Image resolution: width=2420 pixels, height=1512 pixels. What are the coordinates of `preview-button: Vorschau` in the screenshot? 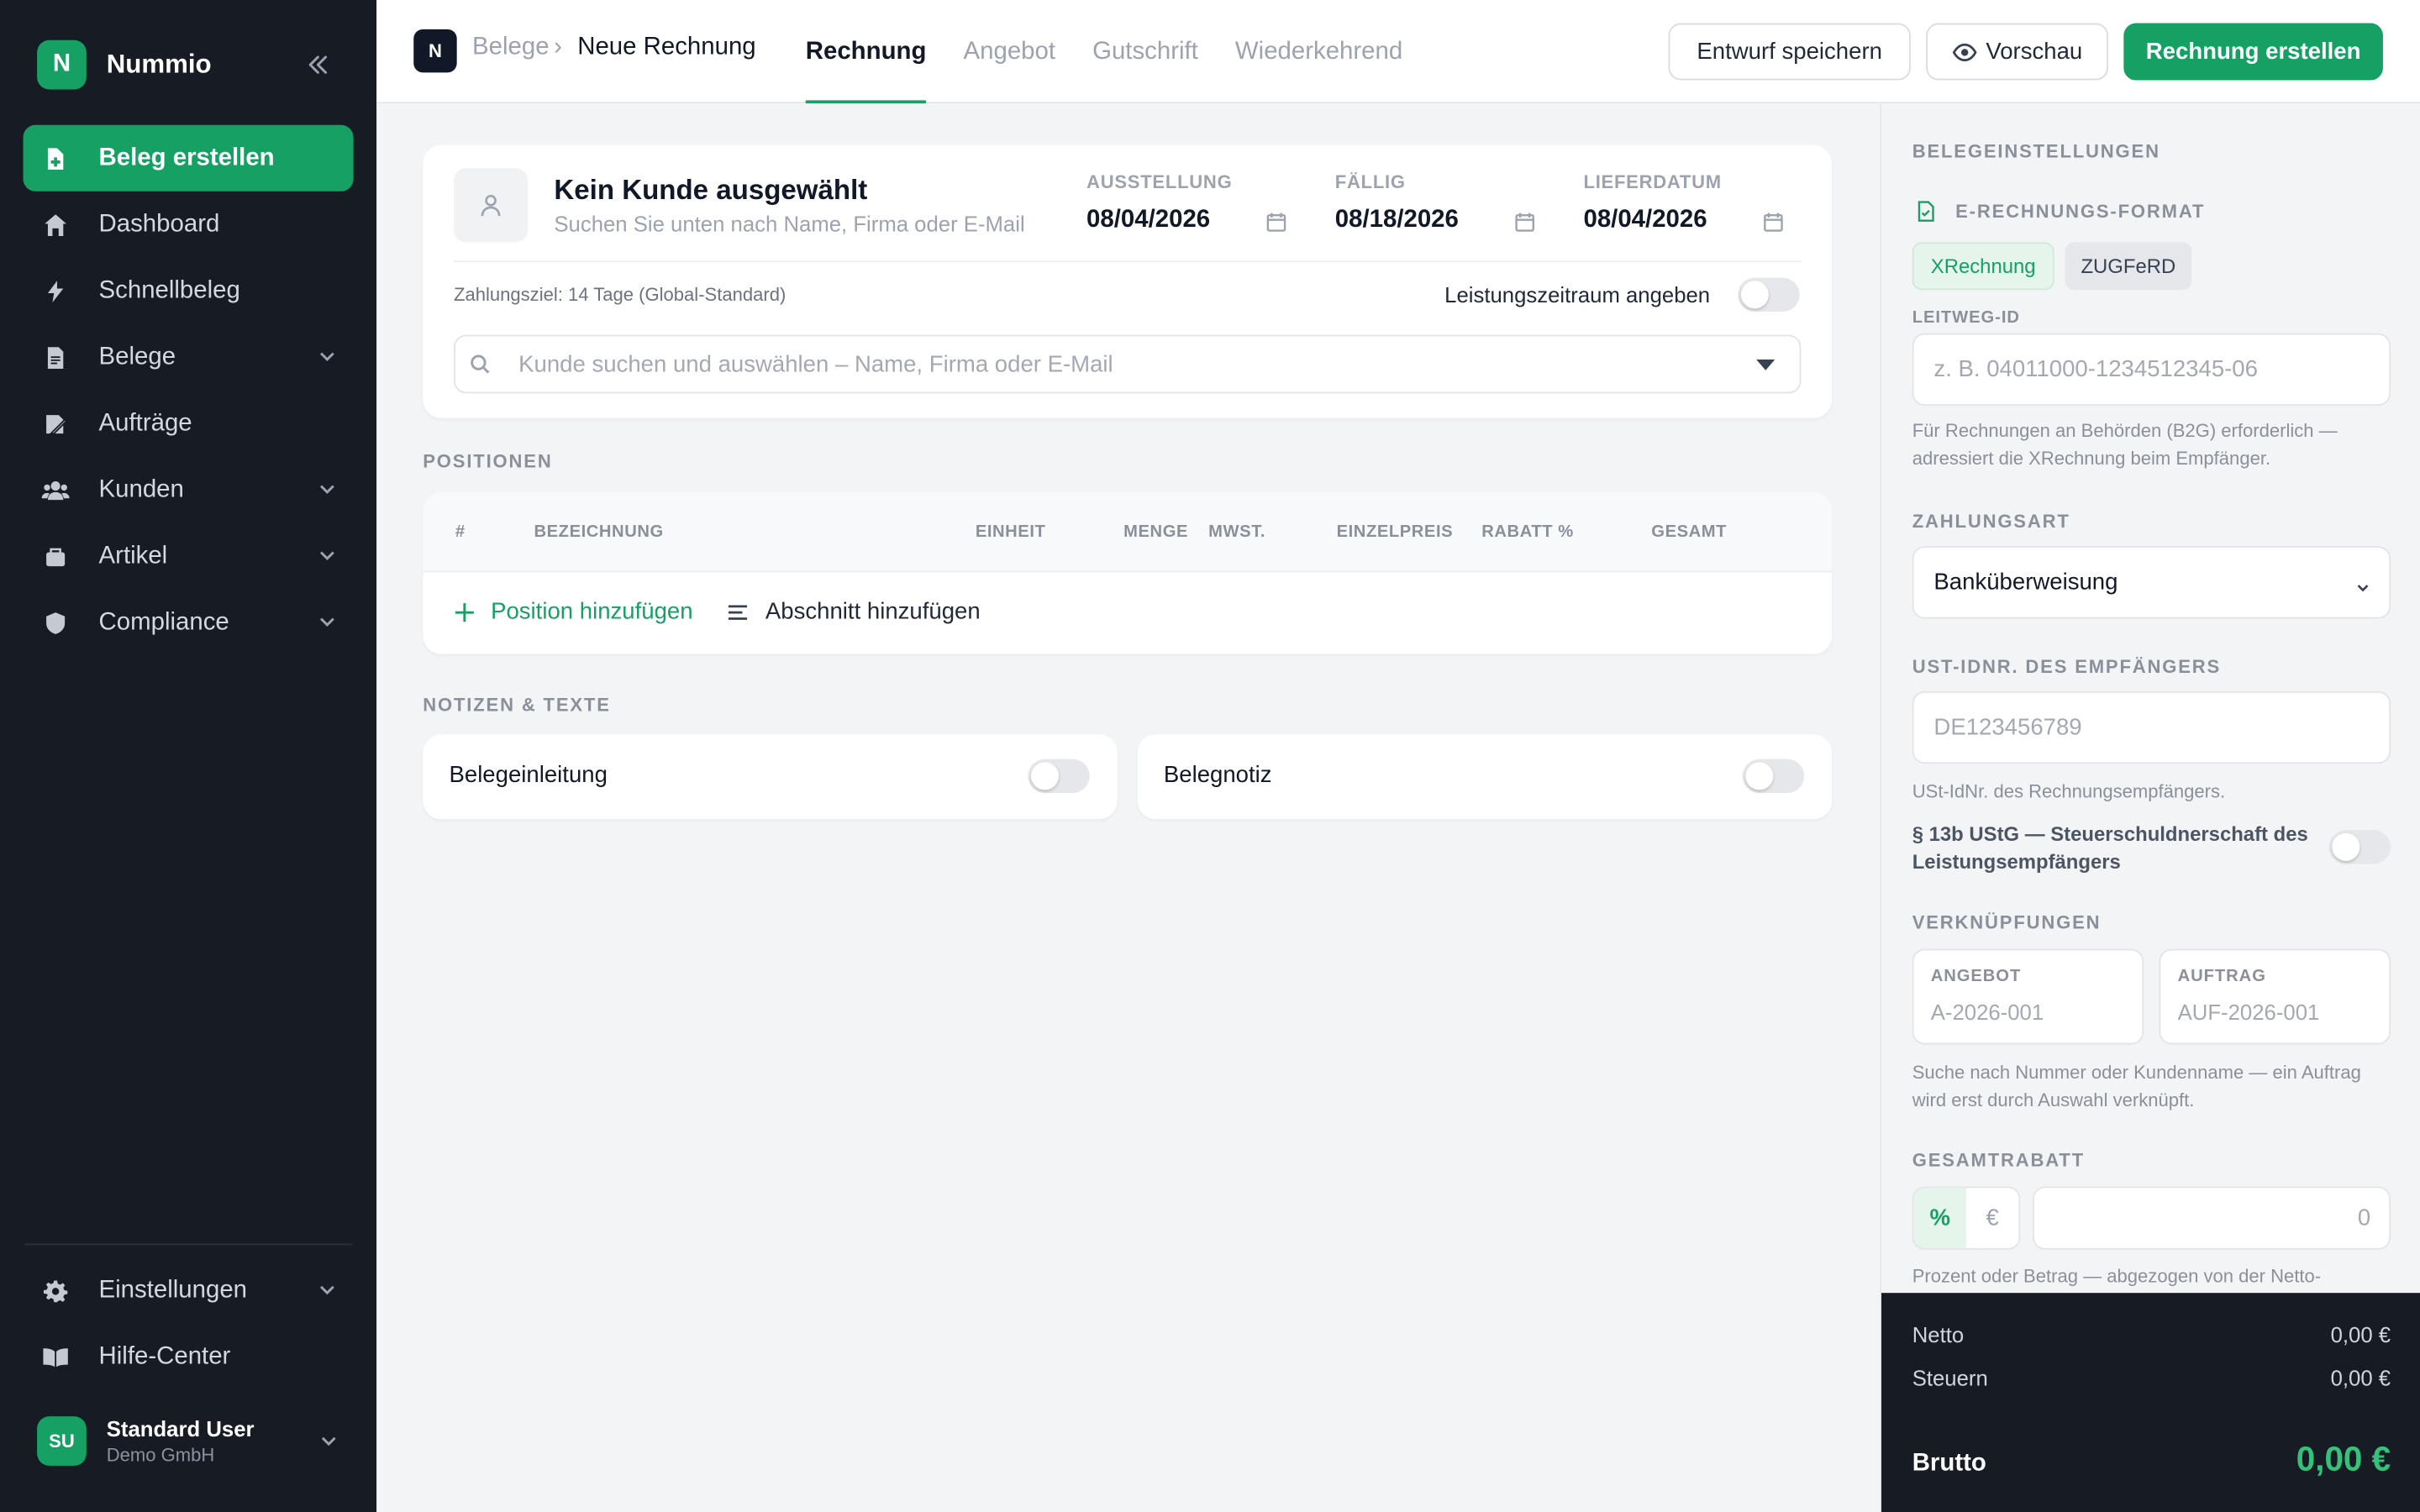 It's located at (2017, 52).